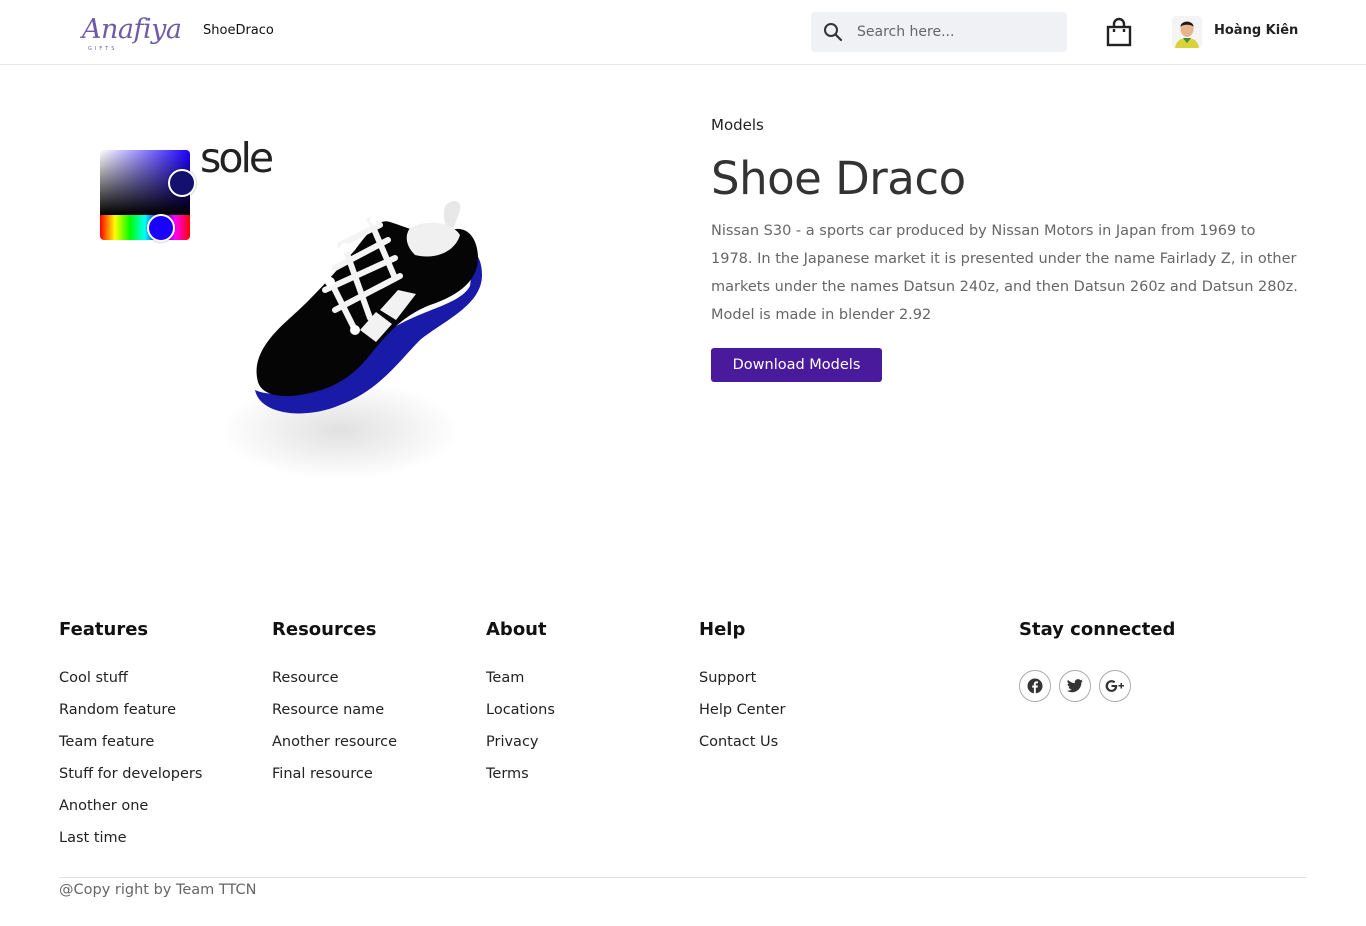 Image resolution: width=1366 pixels, height=926 pixels. Describe the element at coordinates (106, 742) in the screenshot. I see `footer-link: Team feature` at that location.